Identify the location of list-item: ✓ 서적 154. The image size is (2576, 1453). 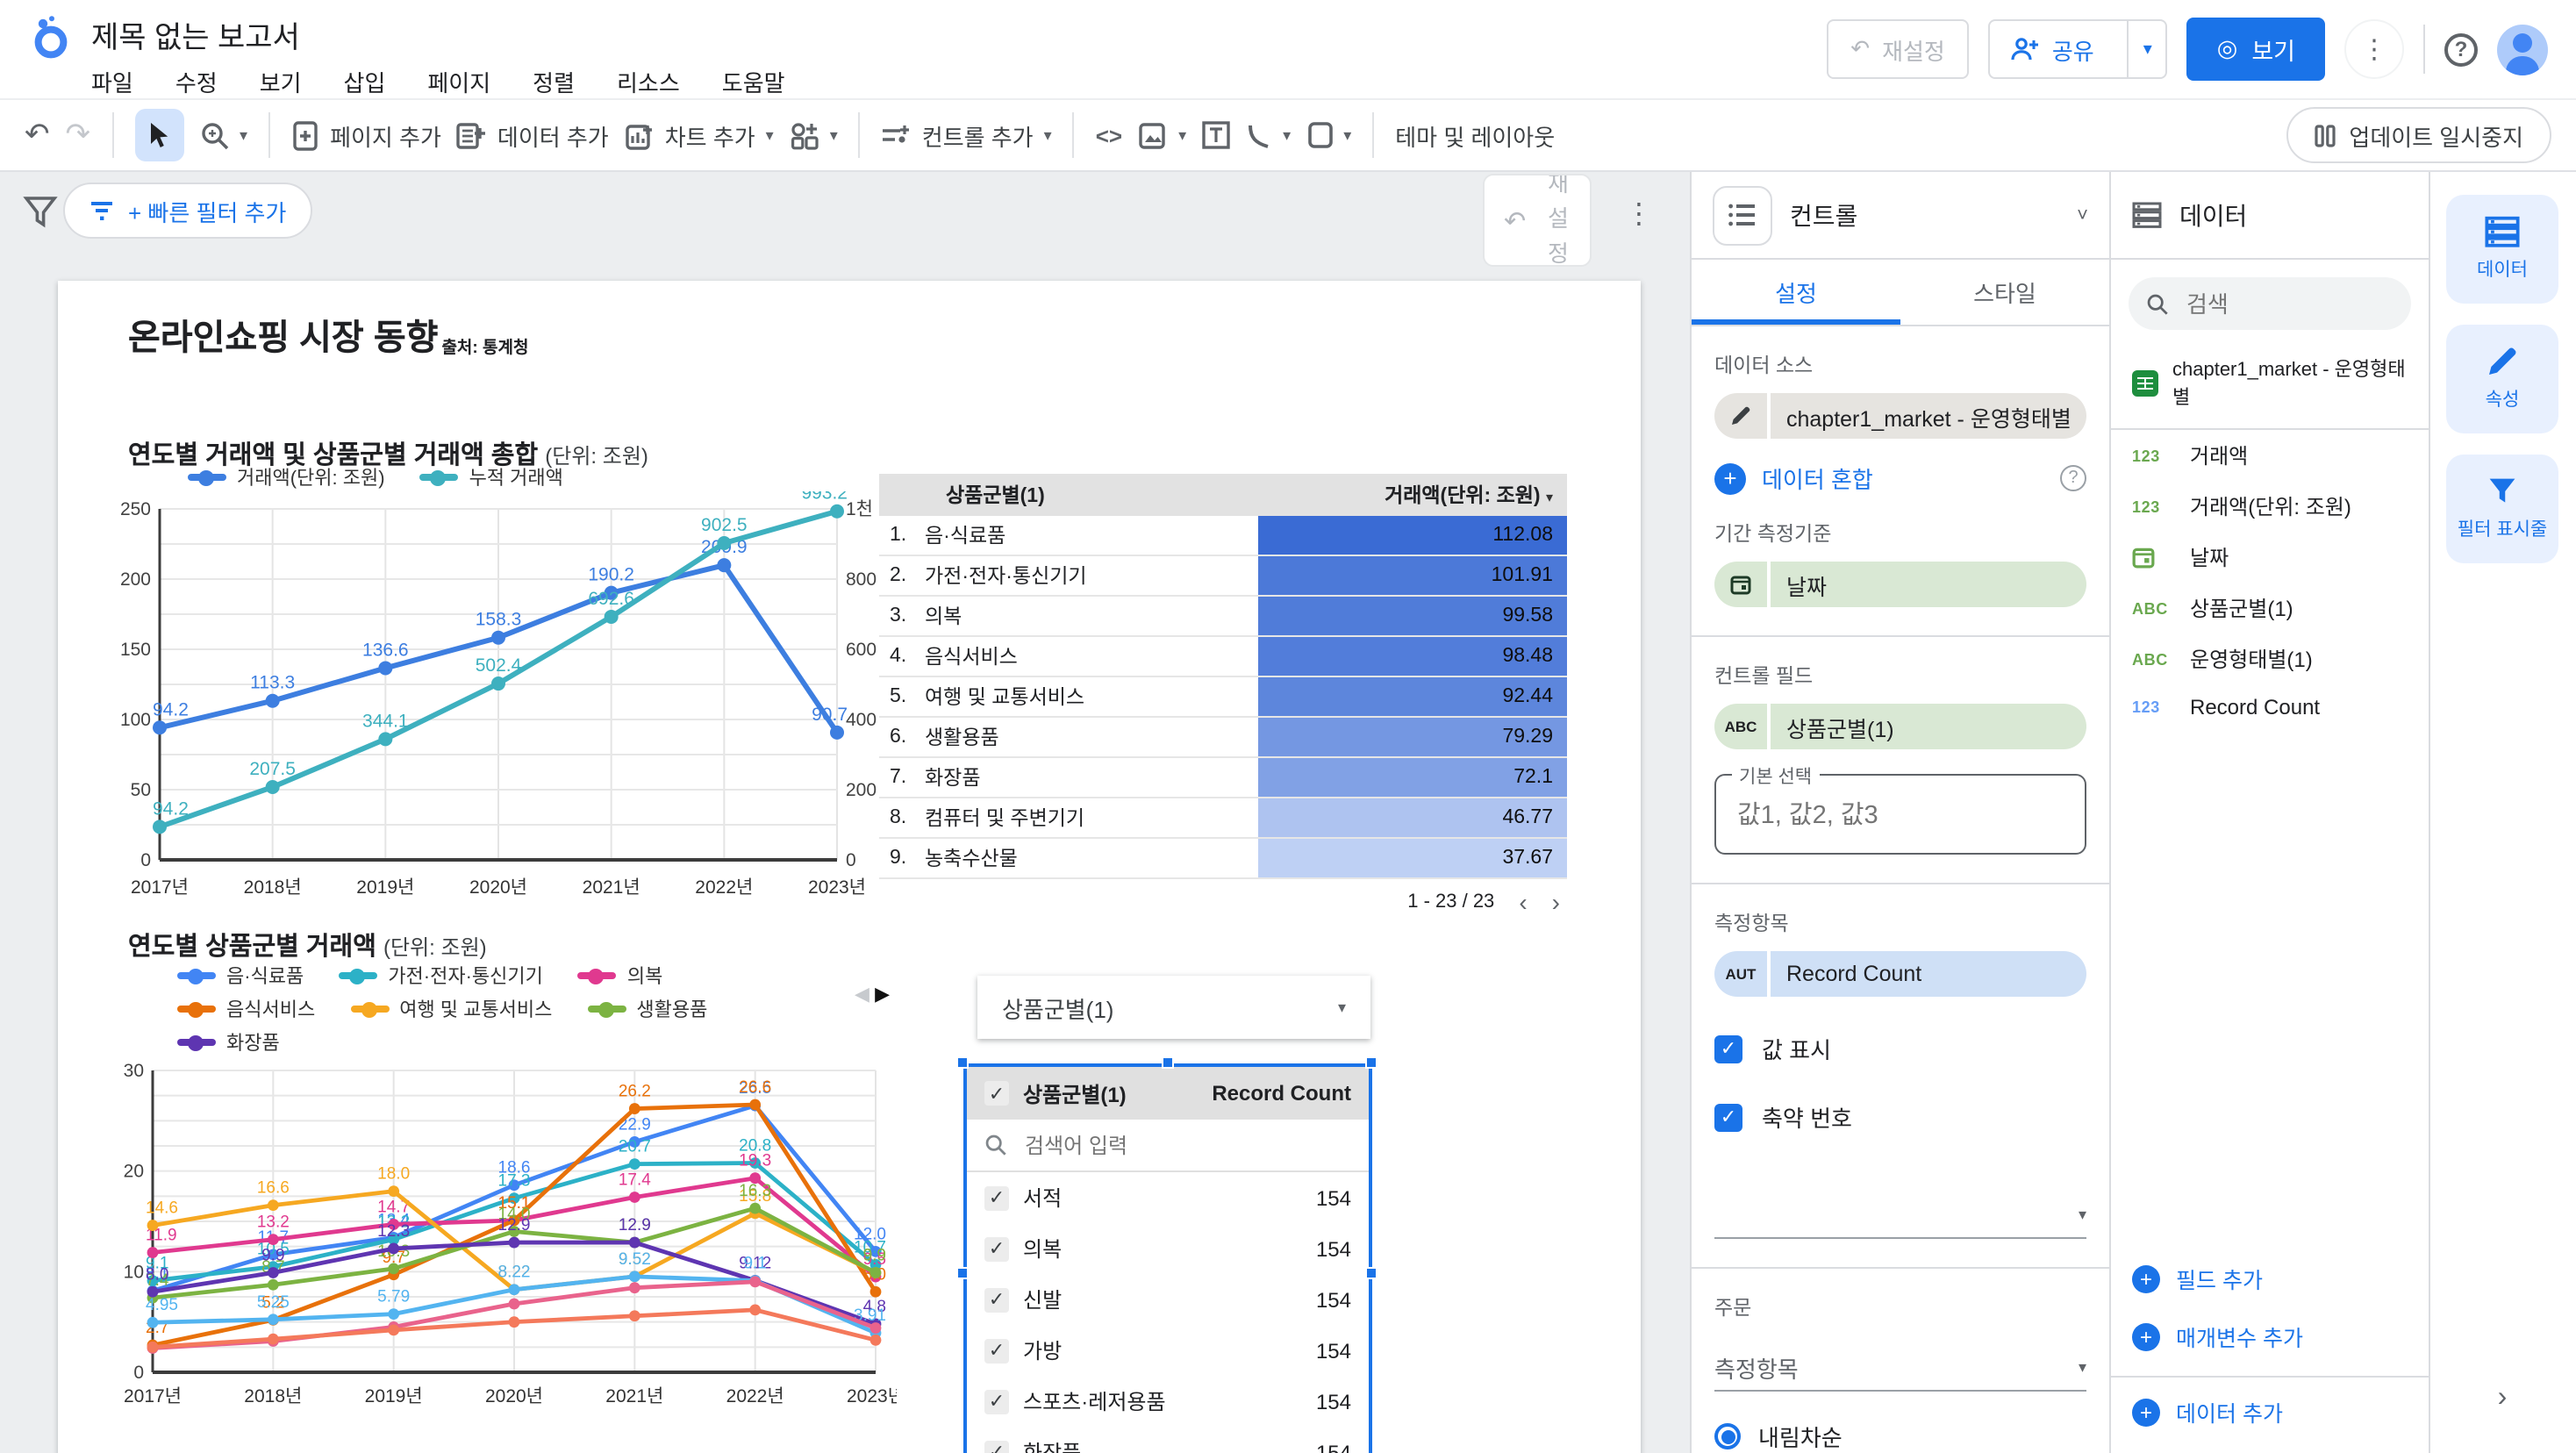
(1168, 1198).